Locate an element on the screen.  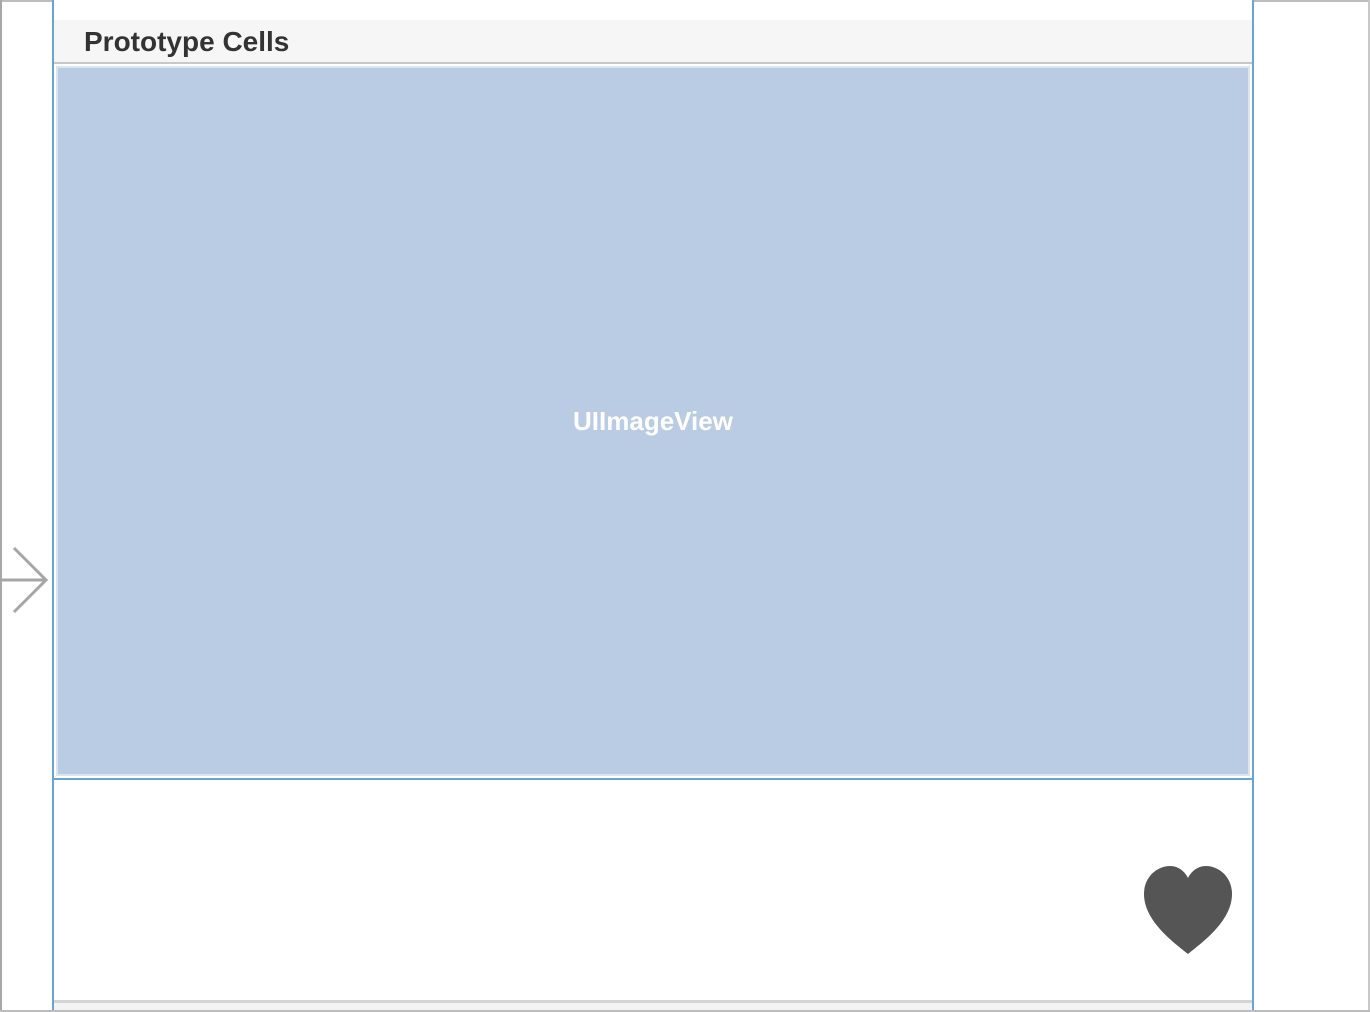
heart-icon is located at coordinates (1188, 910).